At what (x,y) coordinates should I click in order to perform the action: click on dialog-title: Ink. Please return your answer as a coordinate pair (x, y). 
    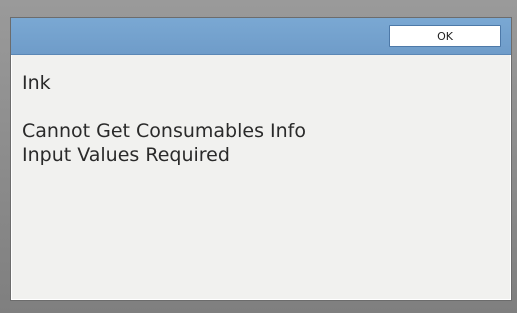
    Looking at the image, I should click on (36, 83).